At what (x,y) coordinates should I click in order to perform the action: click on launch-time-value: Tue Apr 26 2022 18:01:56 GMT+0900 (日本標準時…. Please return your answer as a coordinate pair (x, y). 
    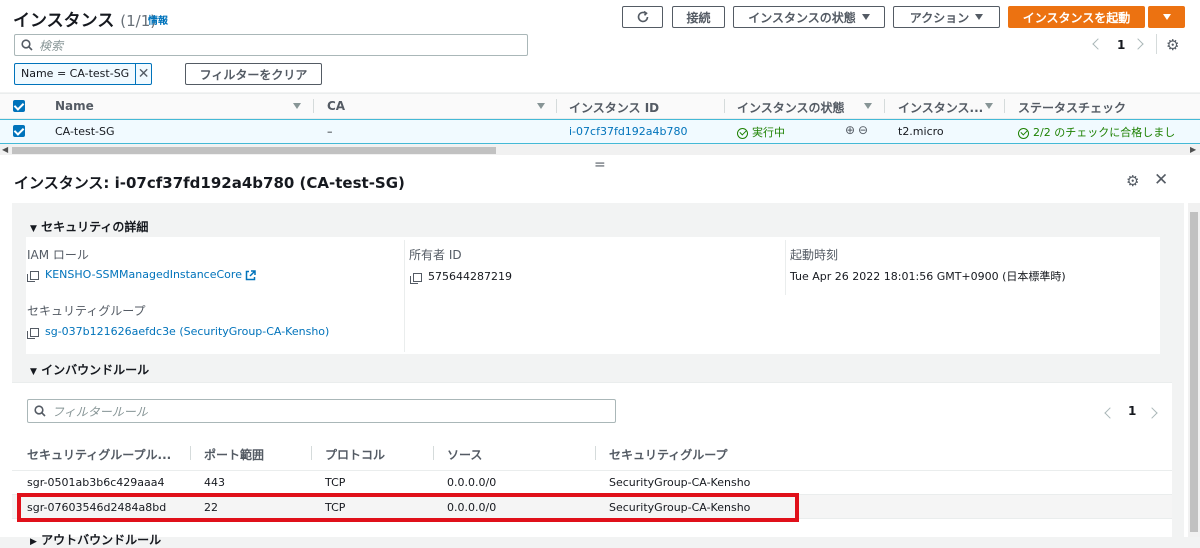
    Looking at the image, I should click on (928, 276).